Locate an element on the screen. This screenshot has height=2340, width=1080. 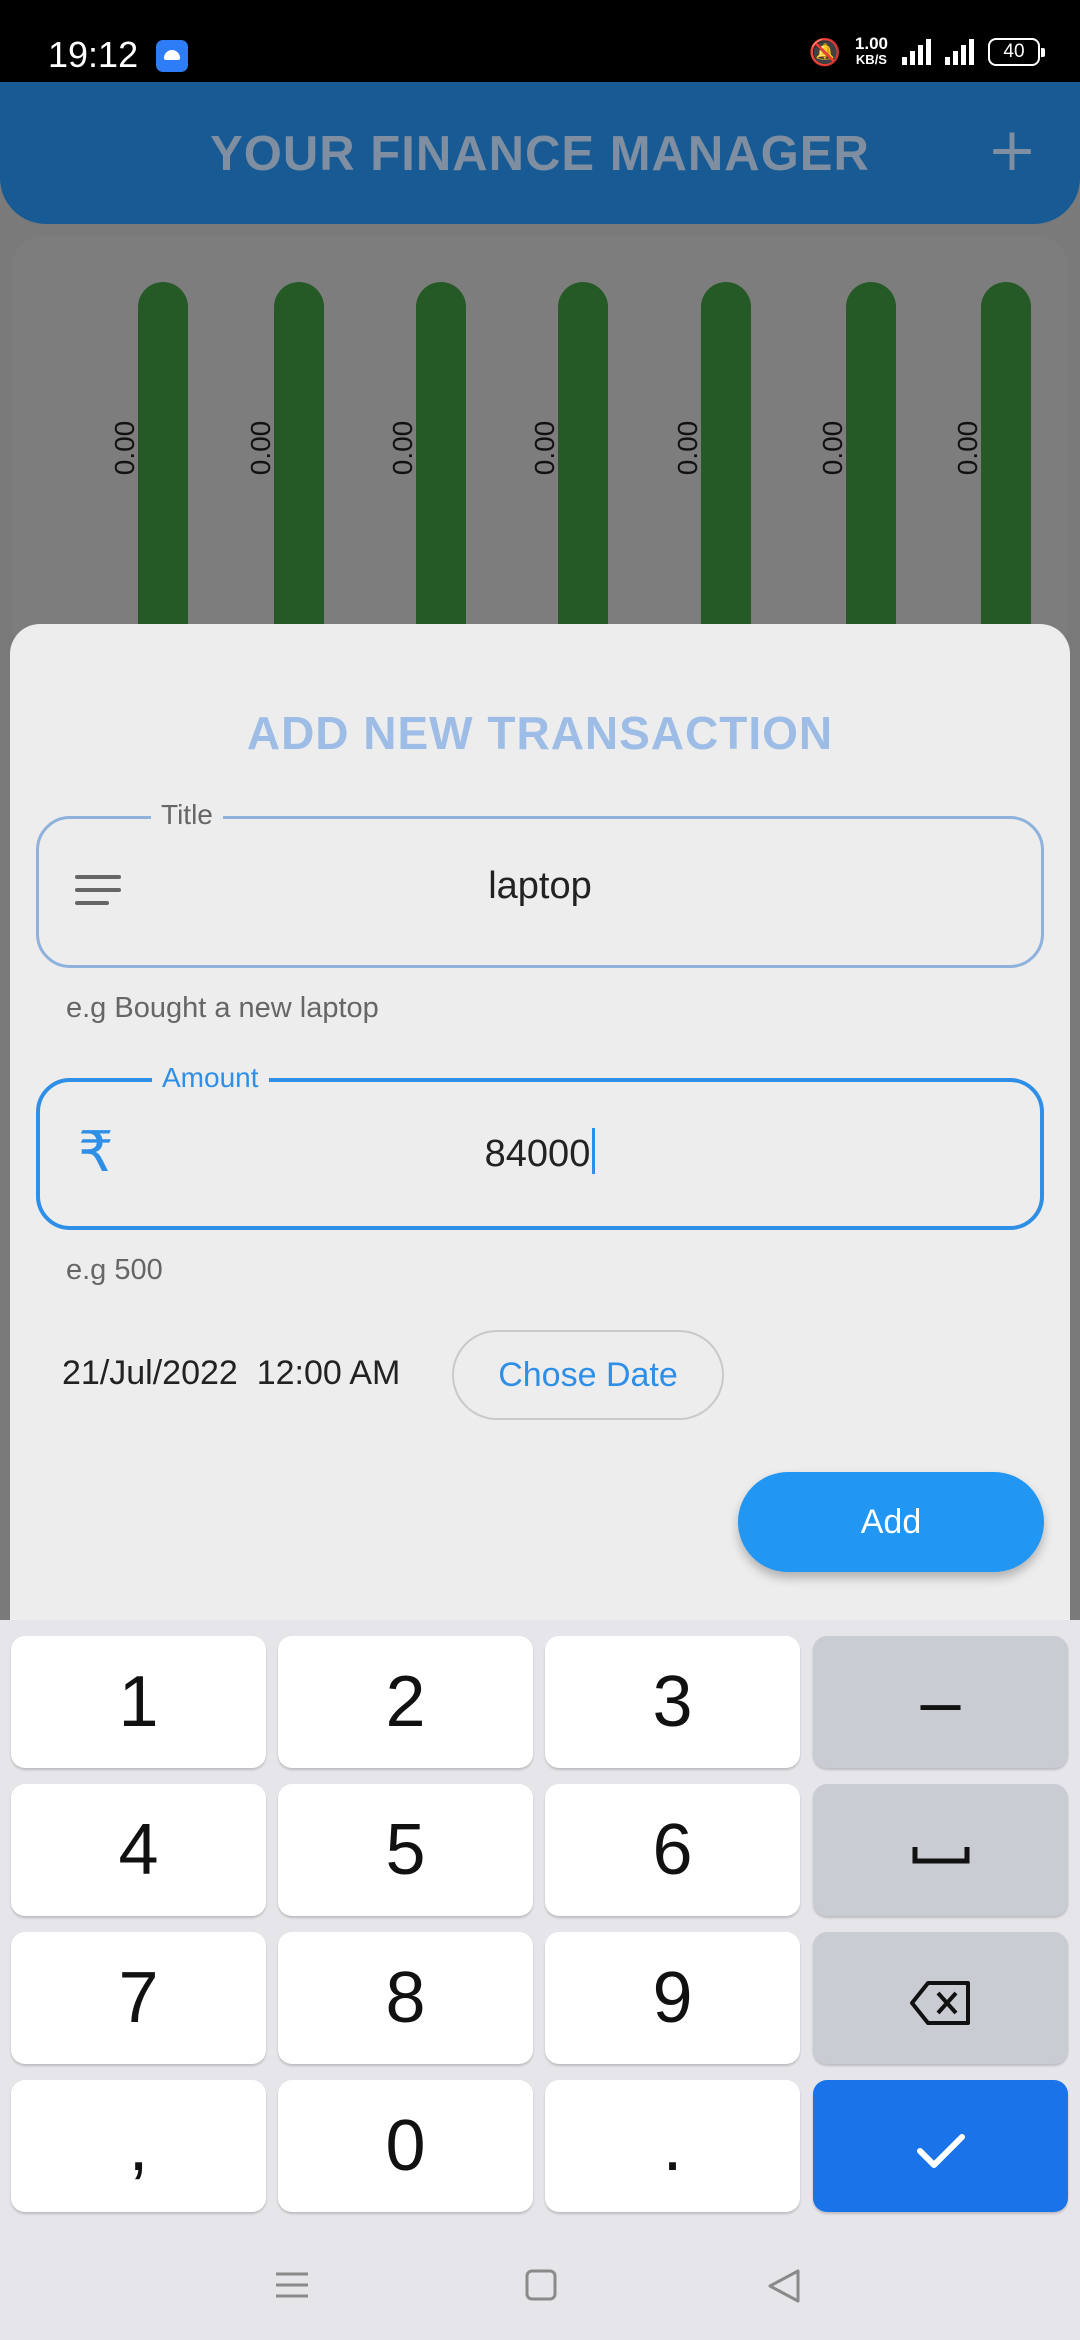
done-key is located at coordinates (940, 2146).